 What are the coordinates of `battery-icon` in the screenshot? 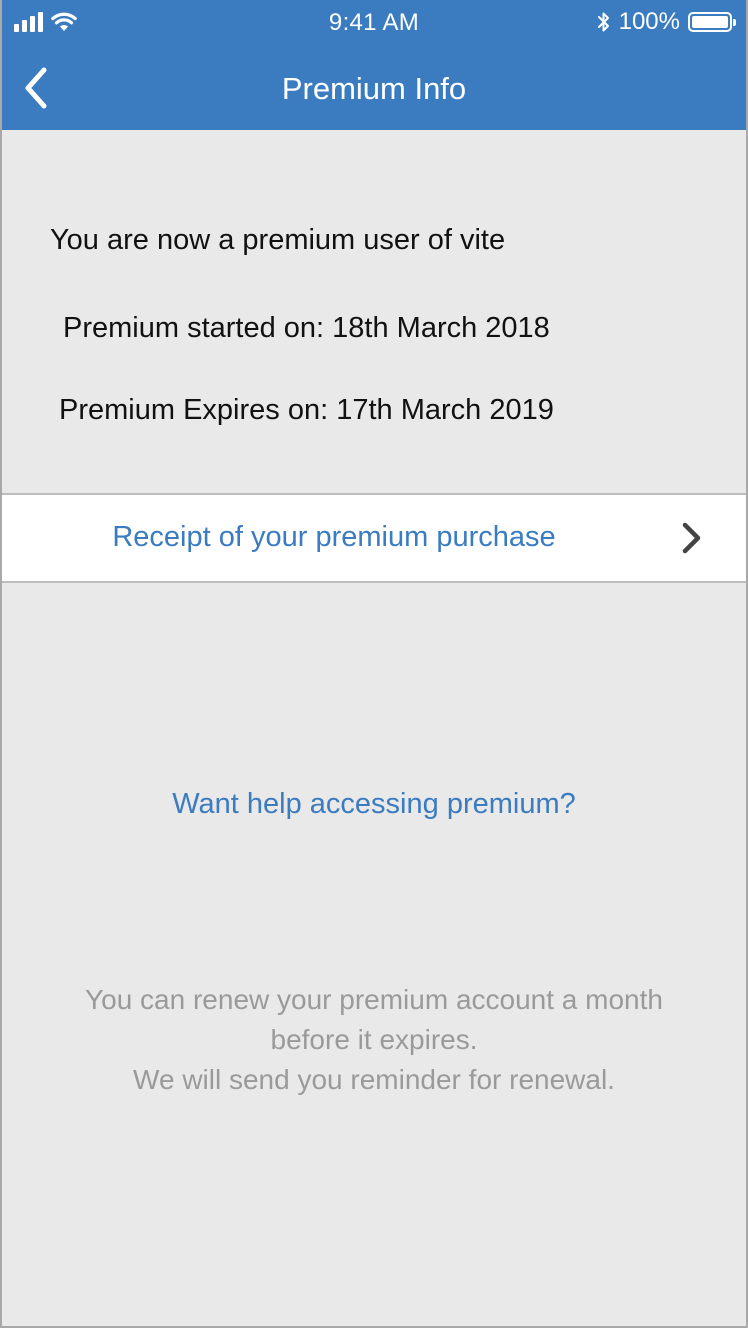 It's located at (712, 22).